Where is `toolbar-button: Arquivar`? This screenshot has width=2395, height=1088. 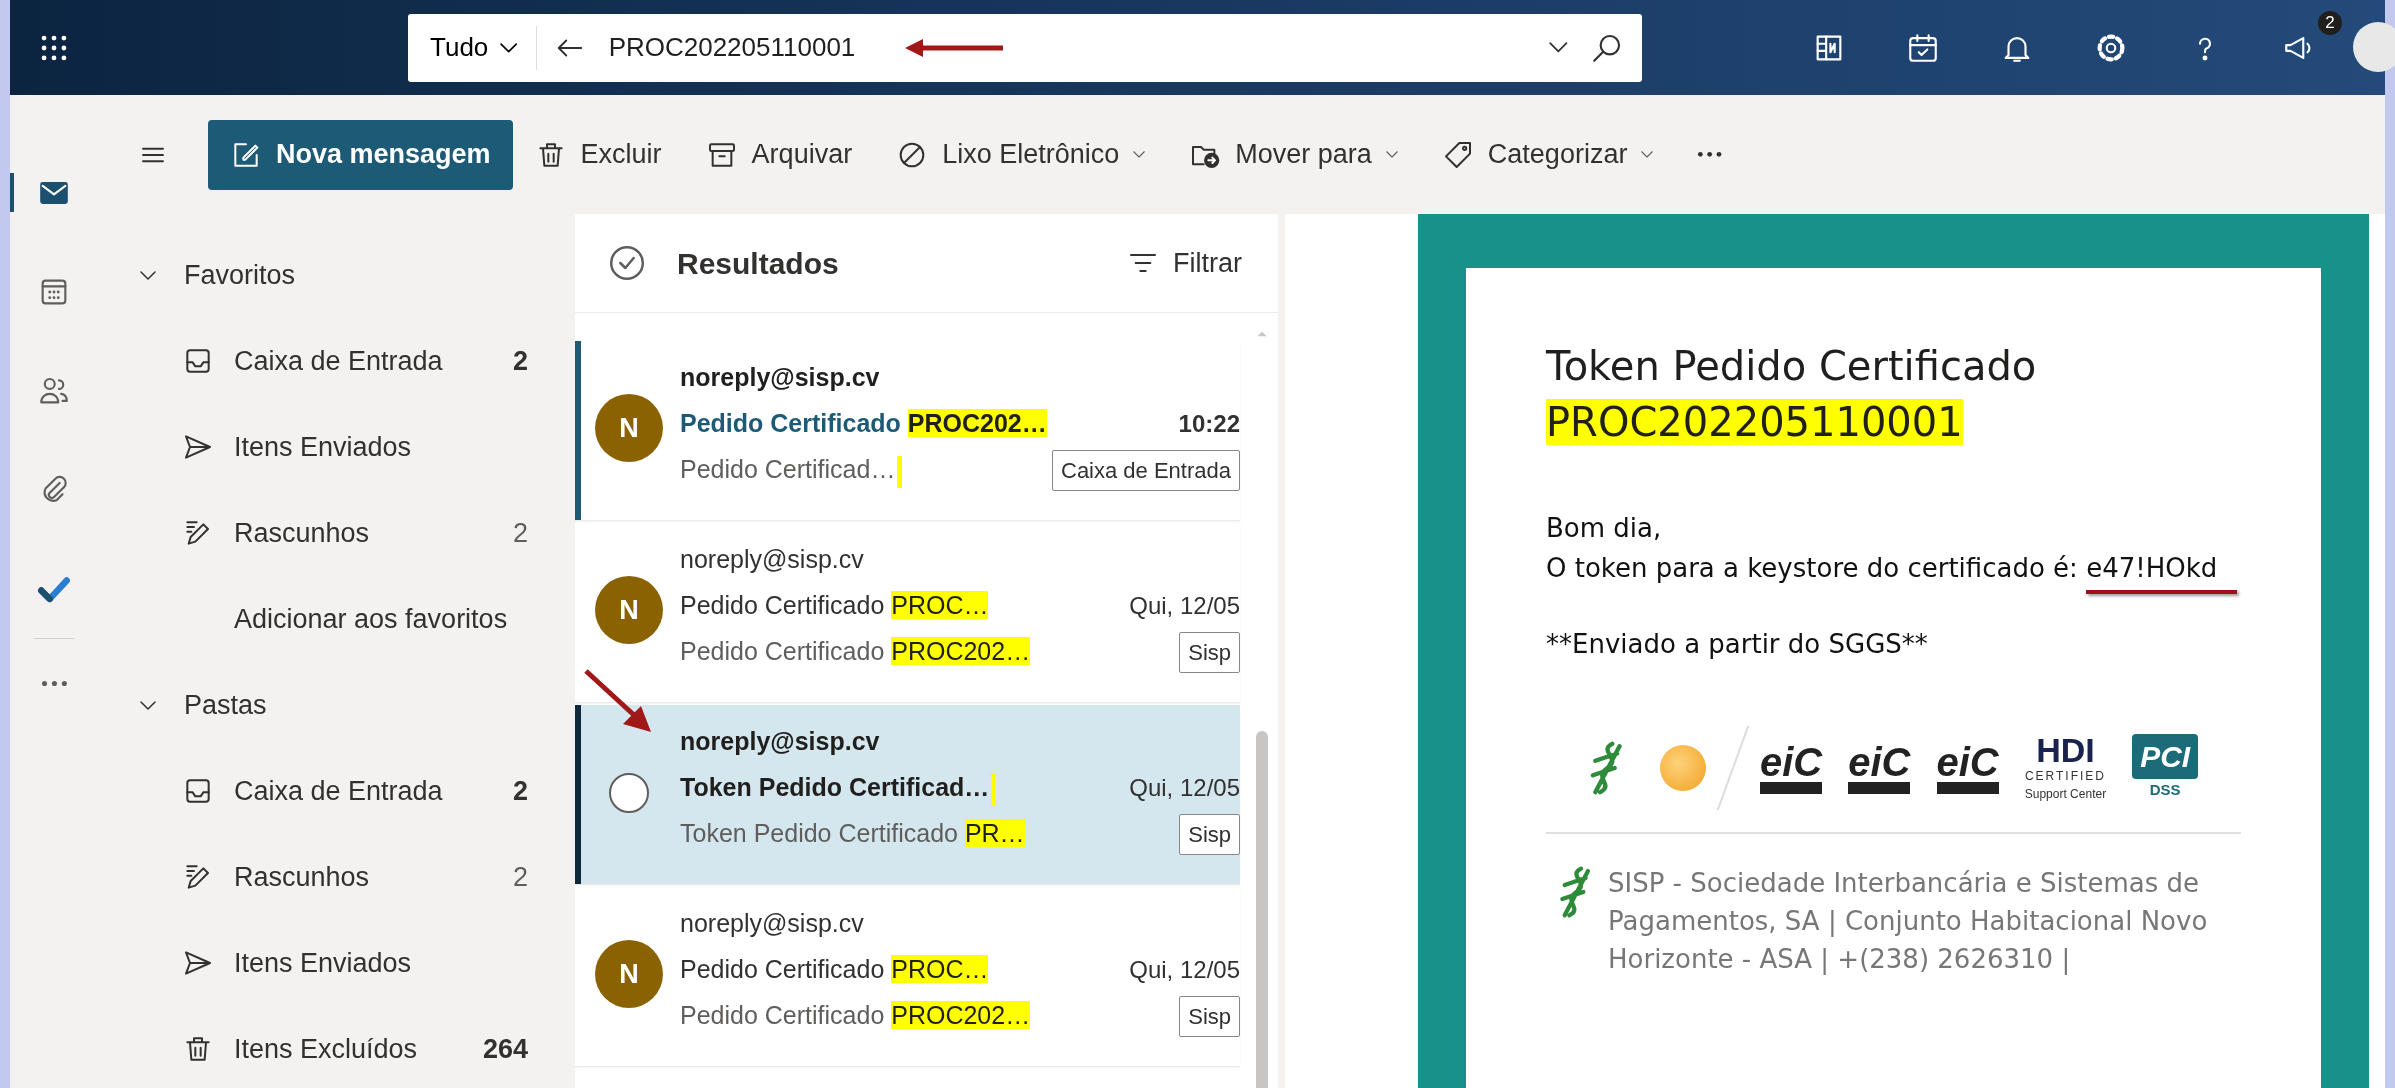
toolbar-button: Arquivar is located at coordinates (779, 154).